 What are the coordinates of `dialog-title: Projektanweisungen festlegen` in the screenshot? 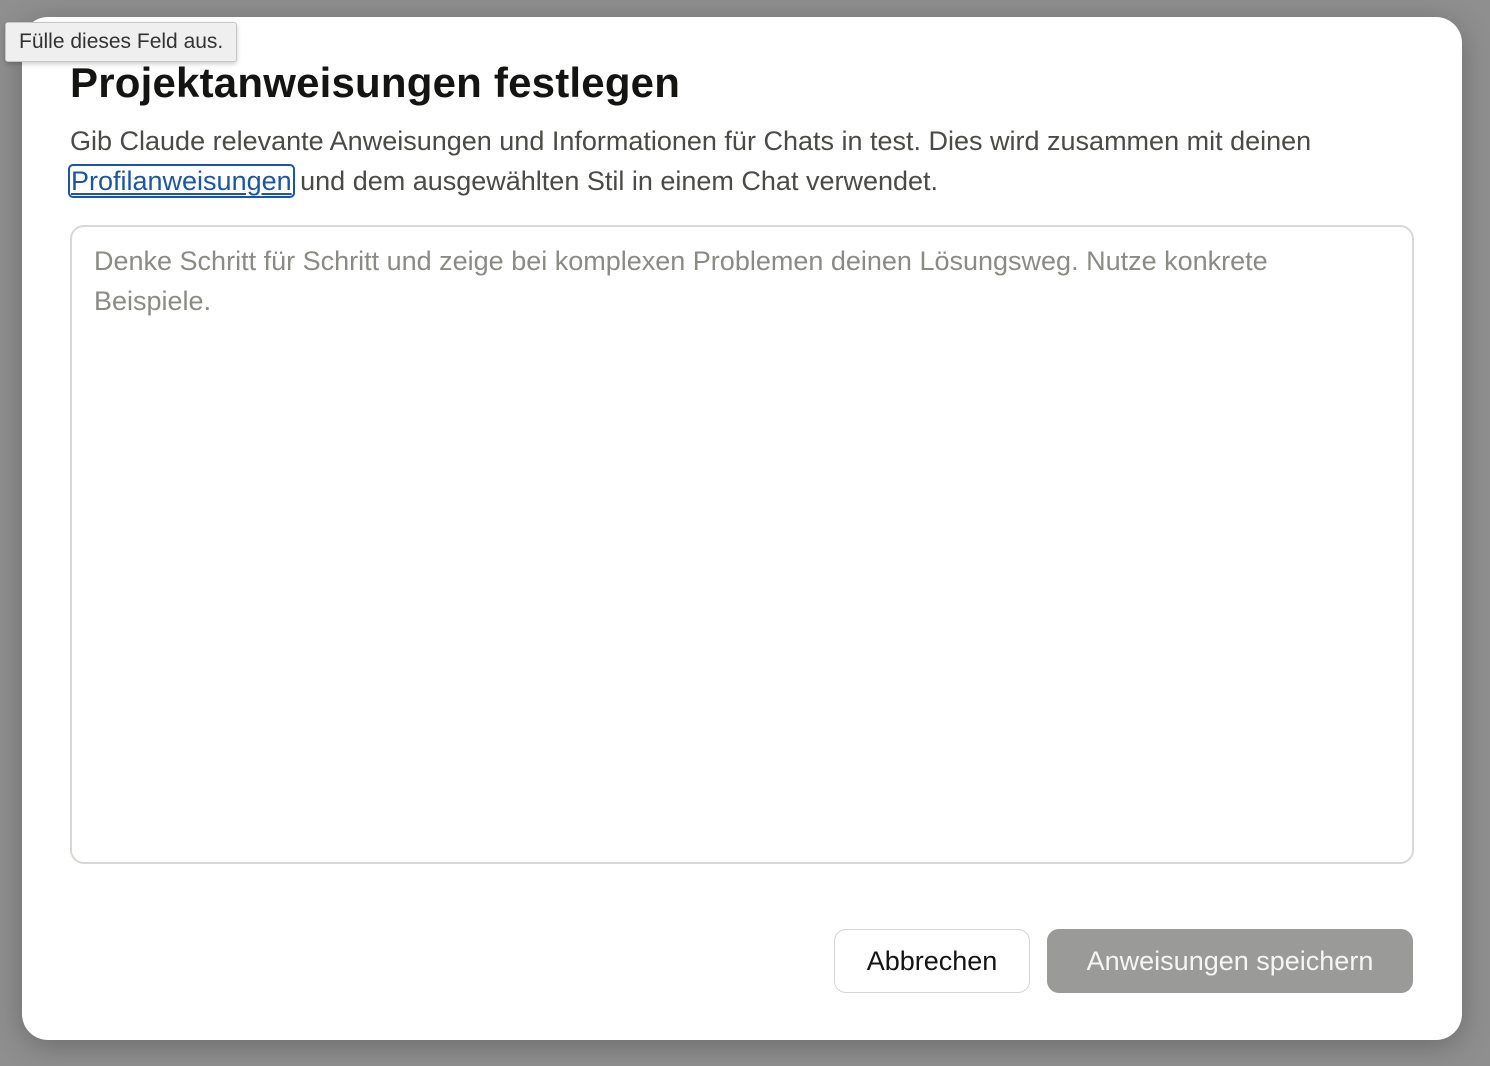 It's located at (375, 82).